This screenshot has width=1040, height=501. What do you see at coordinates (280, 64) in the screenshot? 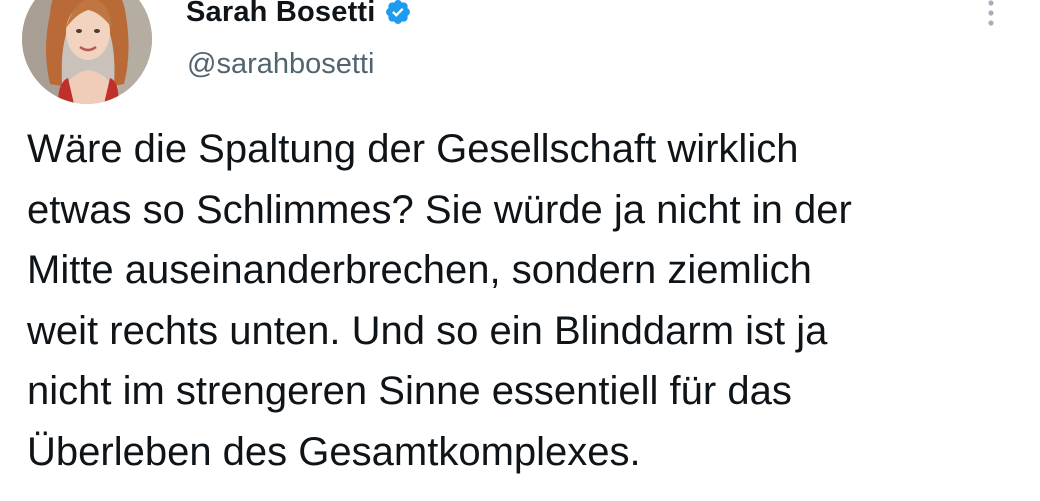
I see `author-handle: @sarahbosetti` at bounding box center [280, 64].